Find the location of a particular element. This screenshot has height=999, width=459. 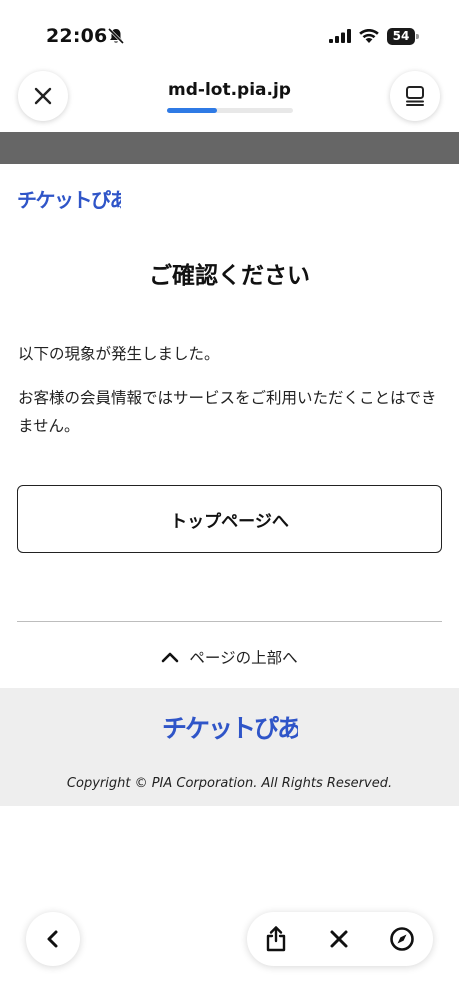

load-progress-fill is located at coordinates (192, 110).